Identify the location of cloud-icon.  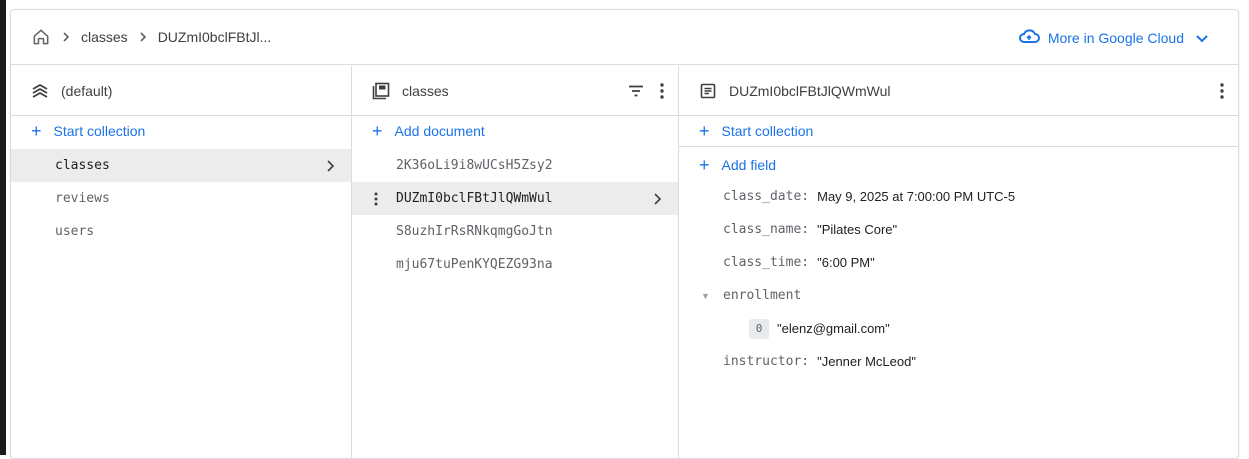
(1029, 37).